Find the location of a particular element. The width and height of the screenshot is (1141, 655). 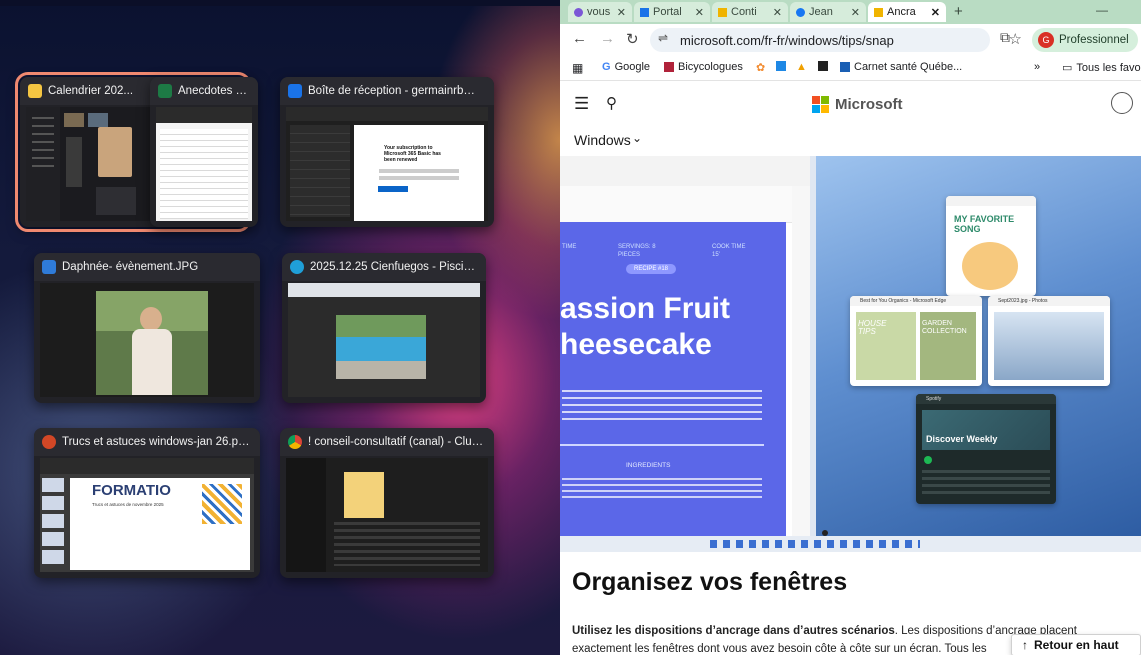

cook-time-value: 15' is located at coordinates (716, 255).